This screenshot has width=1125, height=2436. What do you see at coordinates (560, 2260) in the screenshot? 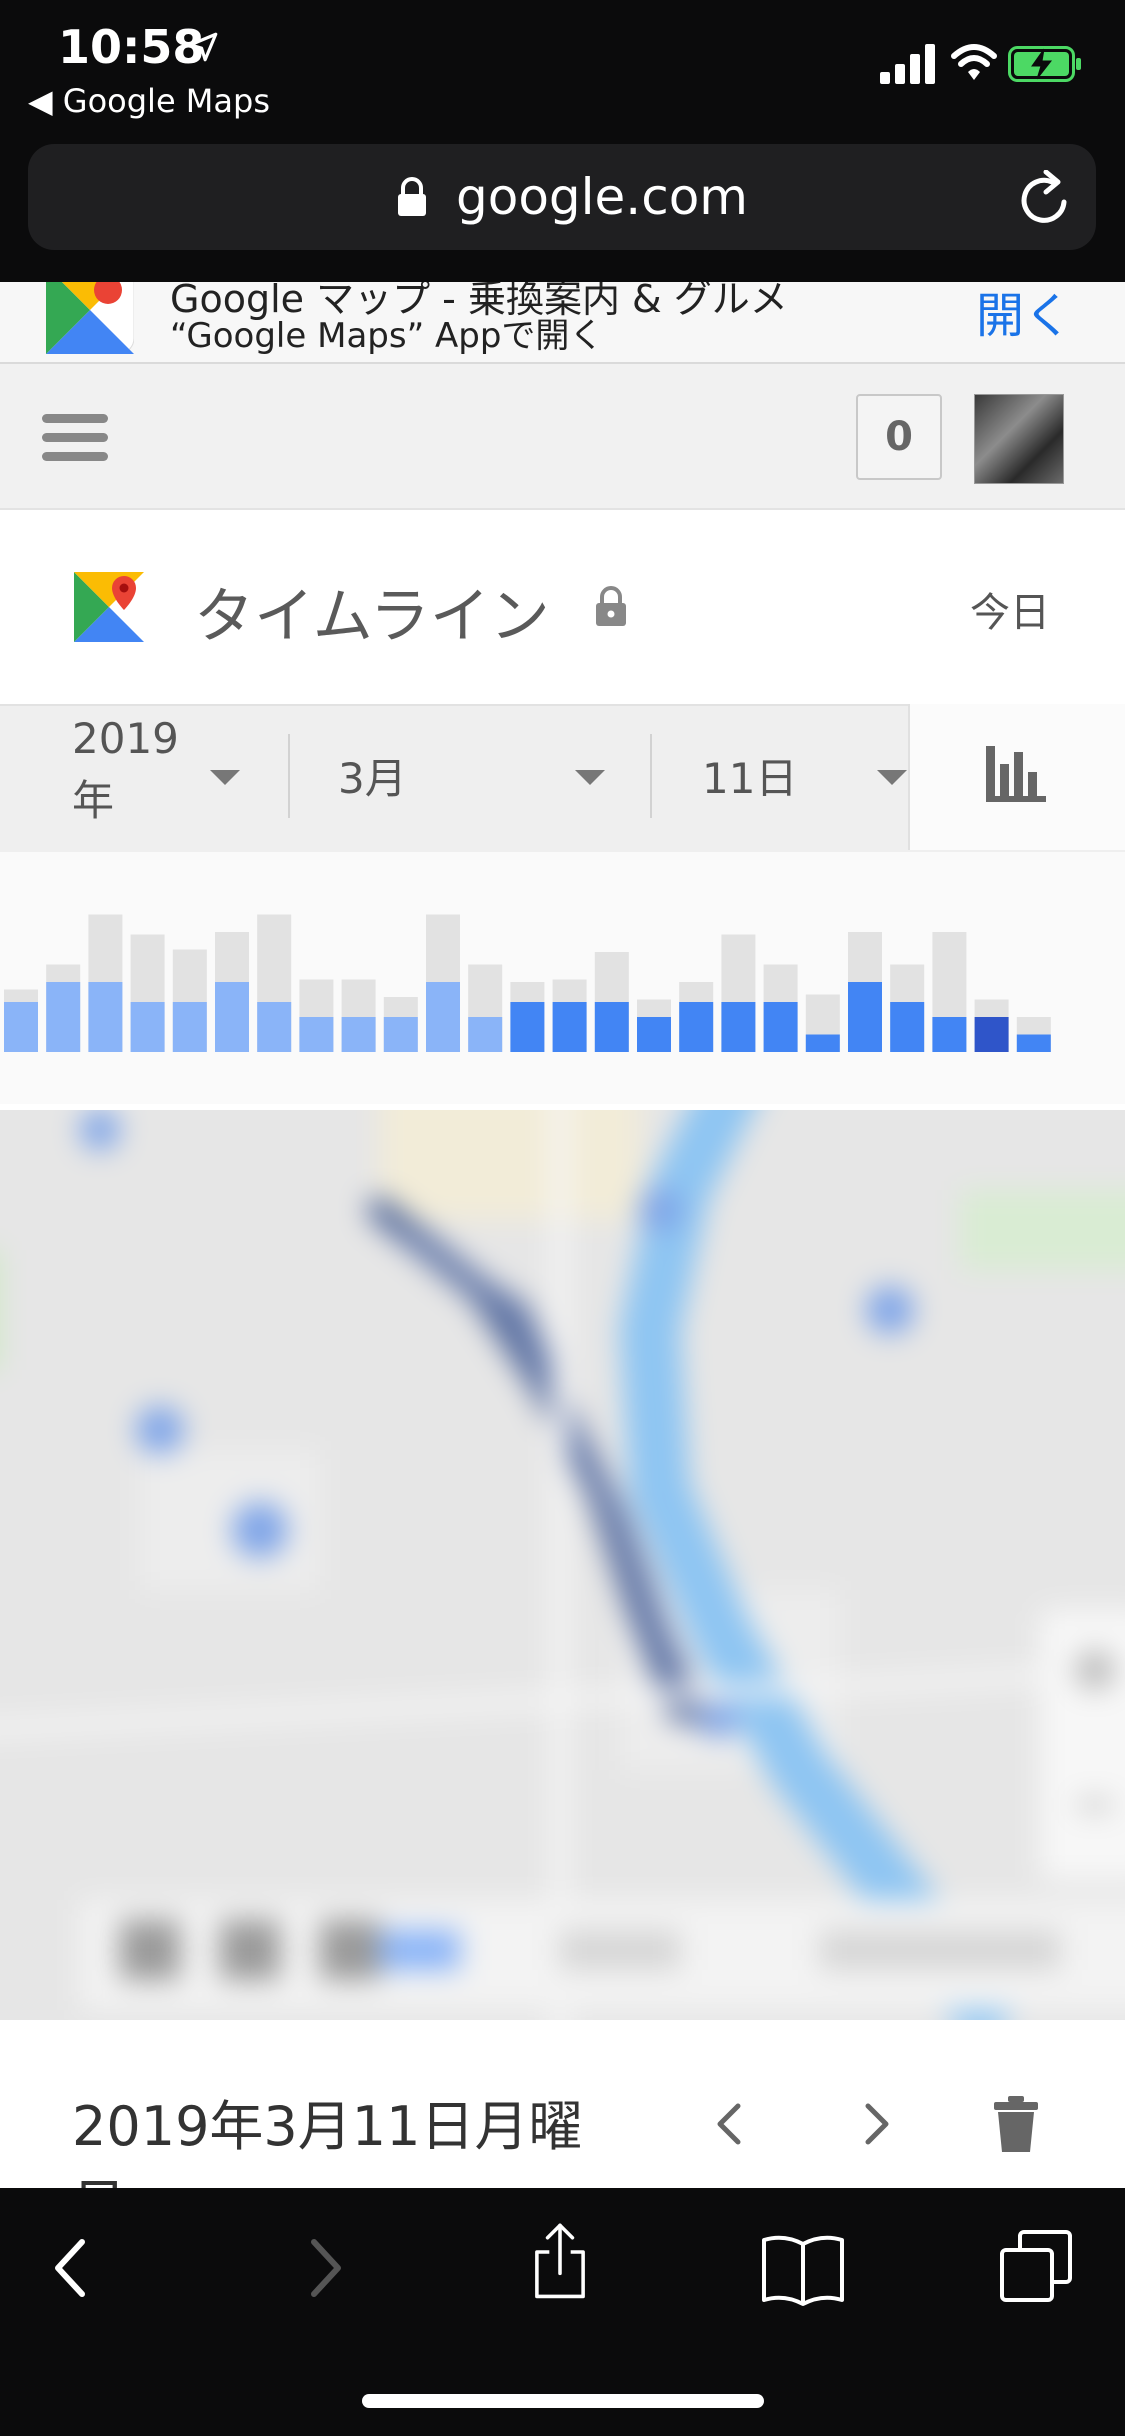
I see `share-icon` at bounding box center [560, 2260].